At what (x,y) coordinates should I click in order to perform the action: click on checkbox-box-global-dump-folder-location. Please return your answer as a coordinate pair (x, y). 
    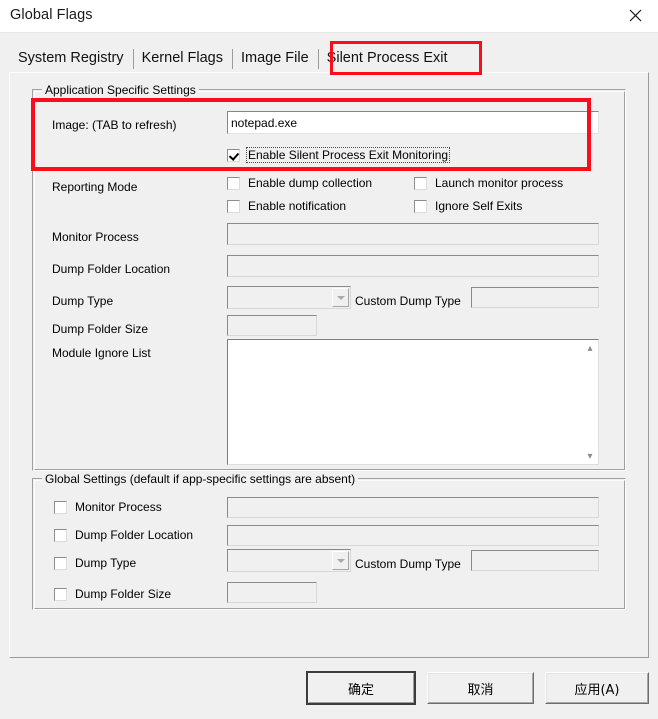
    Looking at the image, I should click on (60, 535).